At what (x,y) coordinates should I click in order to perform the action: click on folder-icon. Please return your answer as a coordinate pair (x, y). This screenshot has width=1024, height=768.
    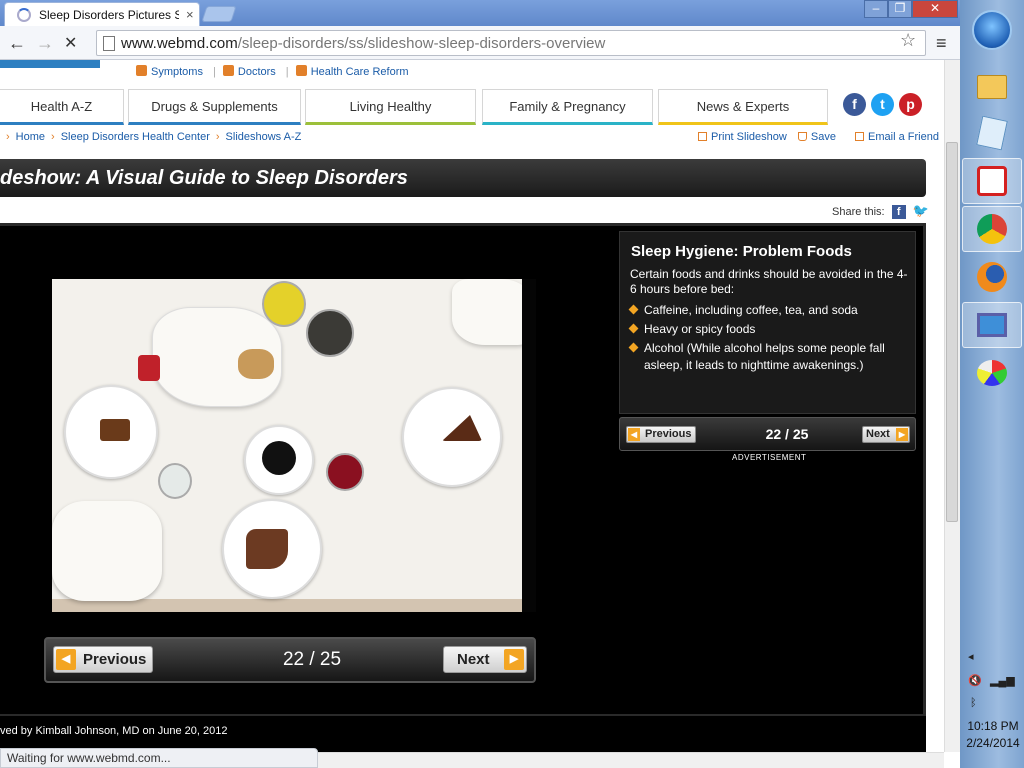
    Looking at the image, I should click on (992, 87).